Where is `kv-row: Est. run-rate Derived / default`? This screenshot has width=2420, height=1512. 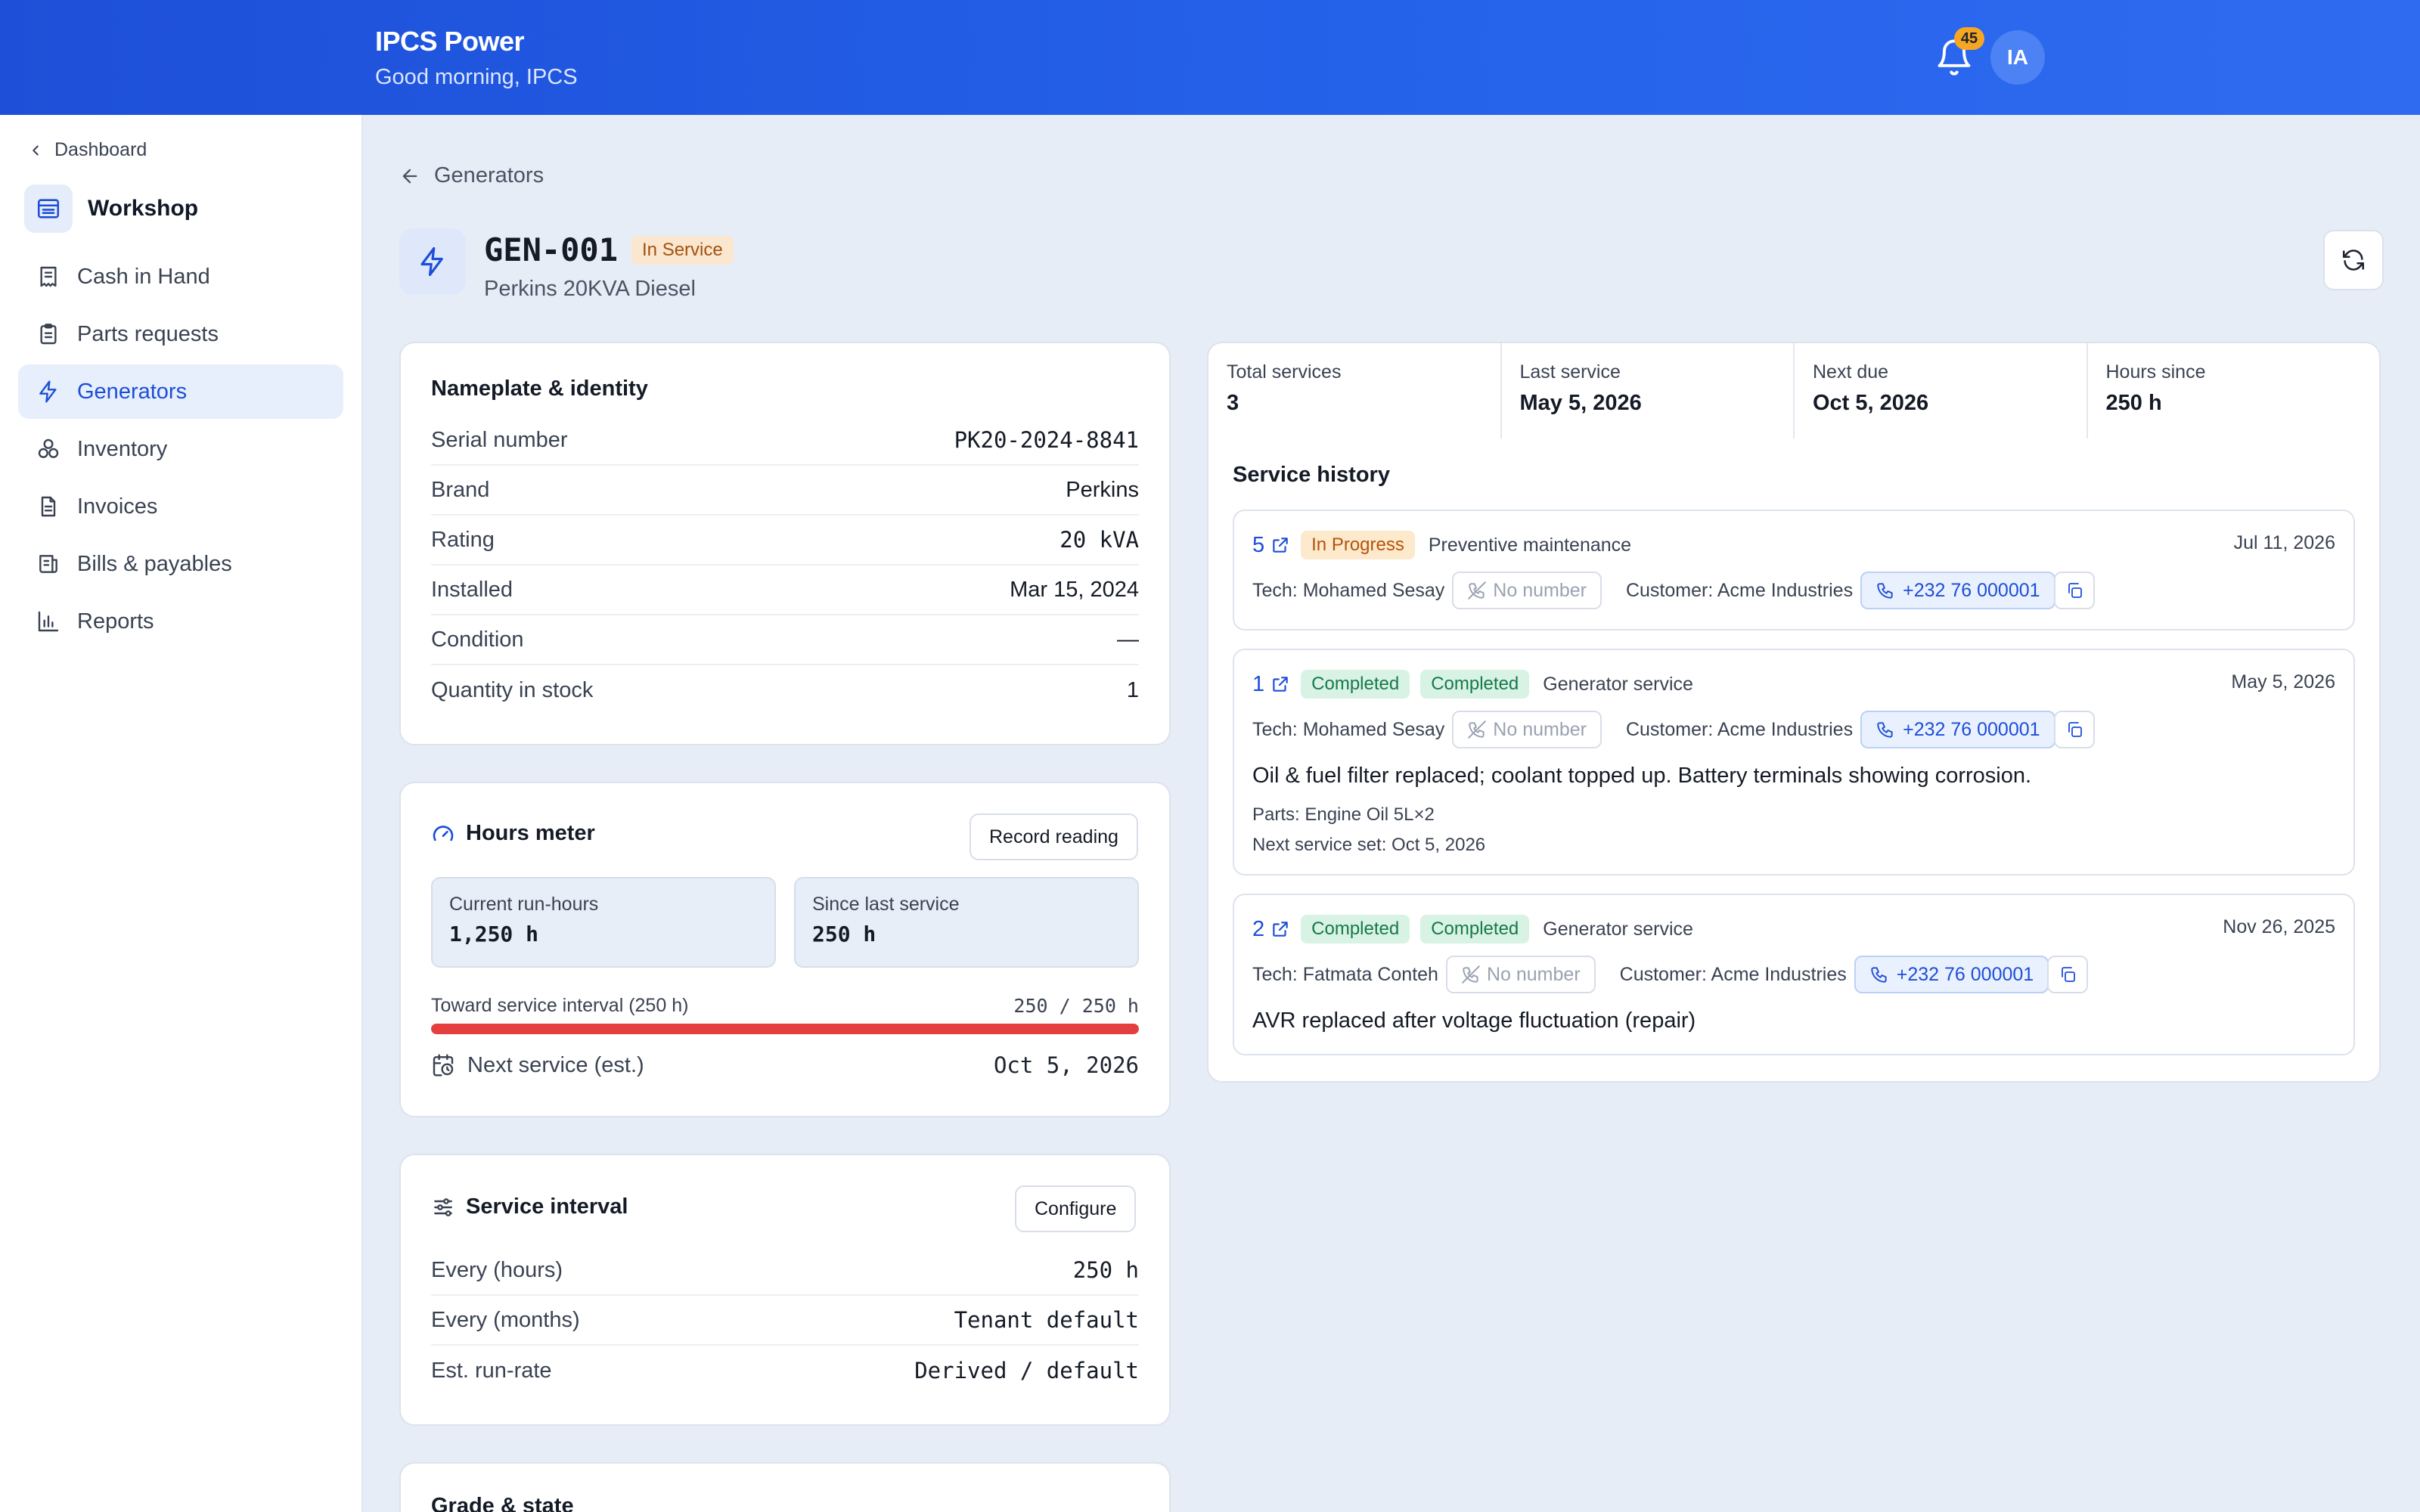
kv-row: Est. run-rate Derived / default is located at coordinates (785, 1371).